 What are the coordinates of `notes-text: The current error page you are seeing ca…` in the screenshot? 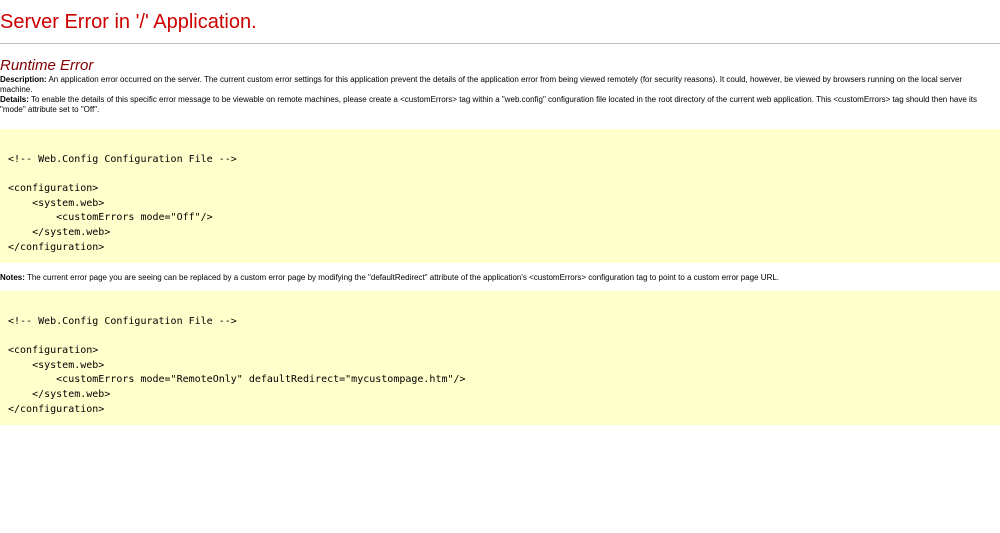 It's located at (402, 277).